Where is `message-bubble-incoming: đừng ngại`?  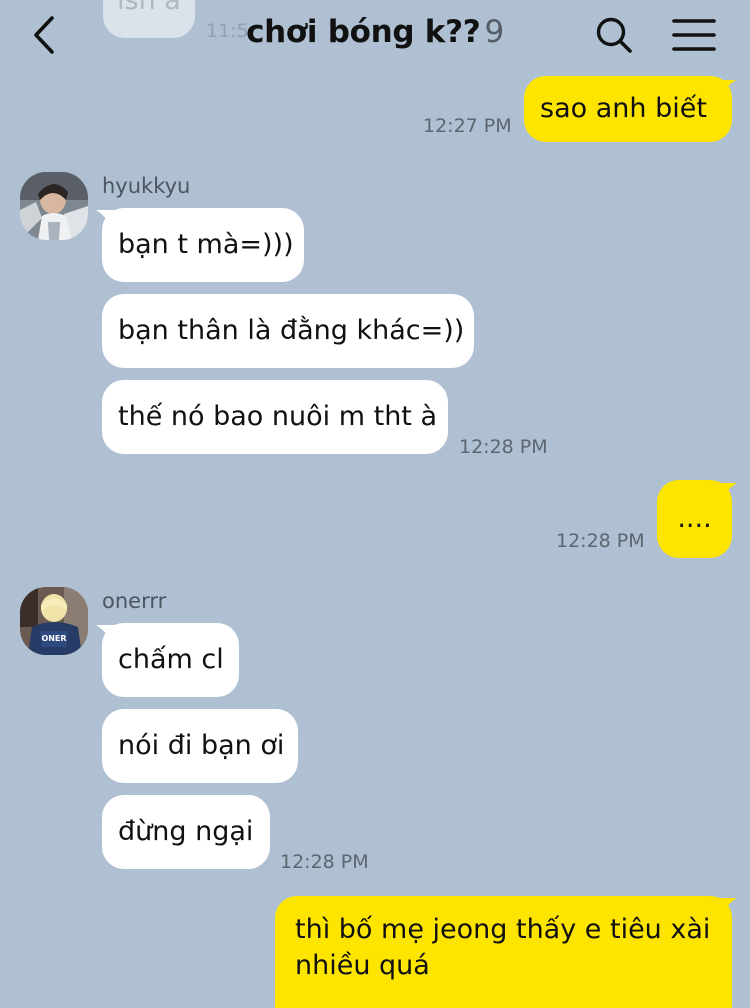
message-bubble-incoming: đừng ngại is located at coordinates (186, 832).